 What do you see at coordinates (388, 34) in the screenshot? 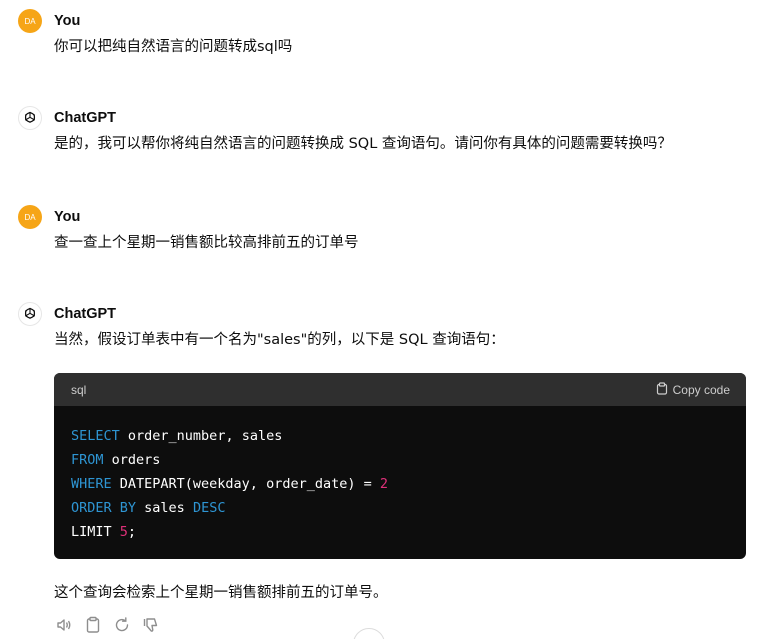
I see `message-user-1: DA You 你可以把纯自然语言的问题转成sql吗` at bounding box center [388, 34].